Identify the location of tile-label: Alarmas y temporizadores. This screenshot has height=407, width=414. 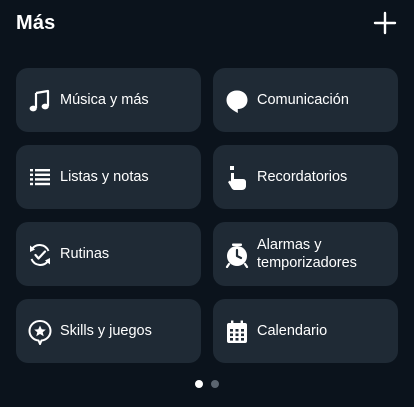
(307, 254).